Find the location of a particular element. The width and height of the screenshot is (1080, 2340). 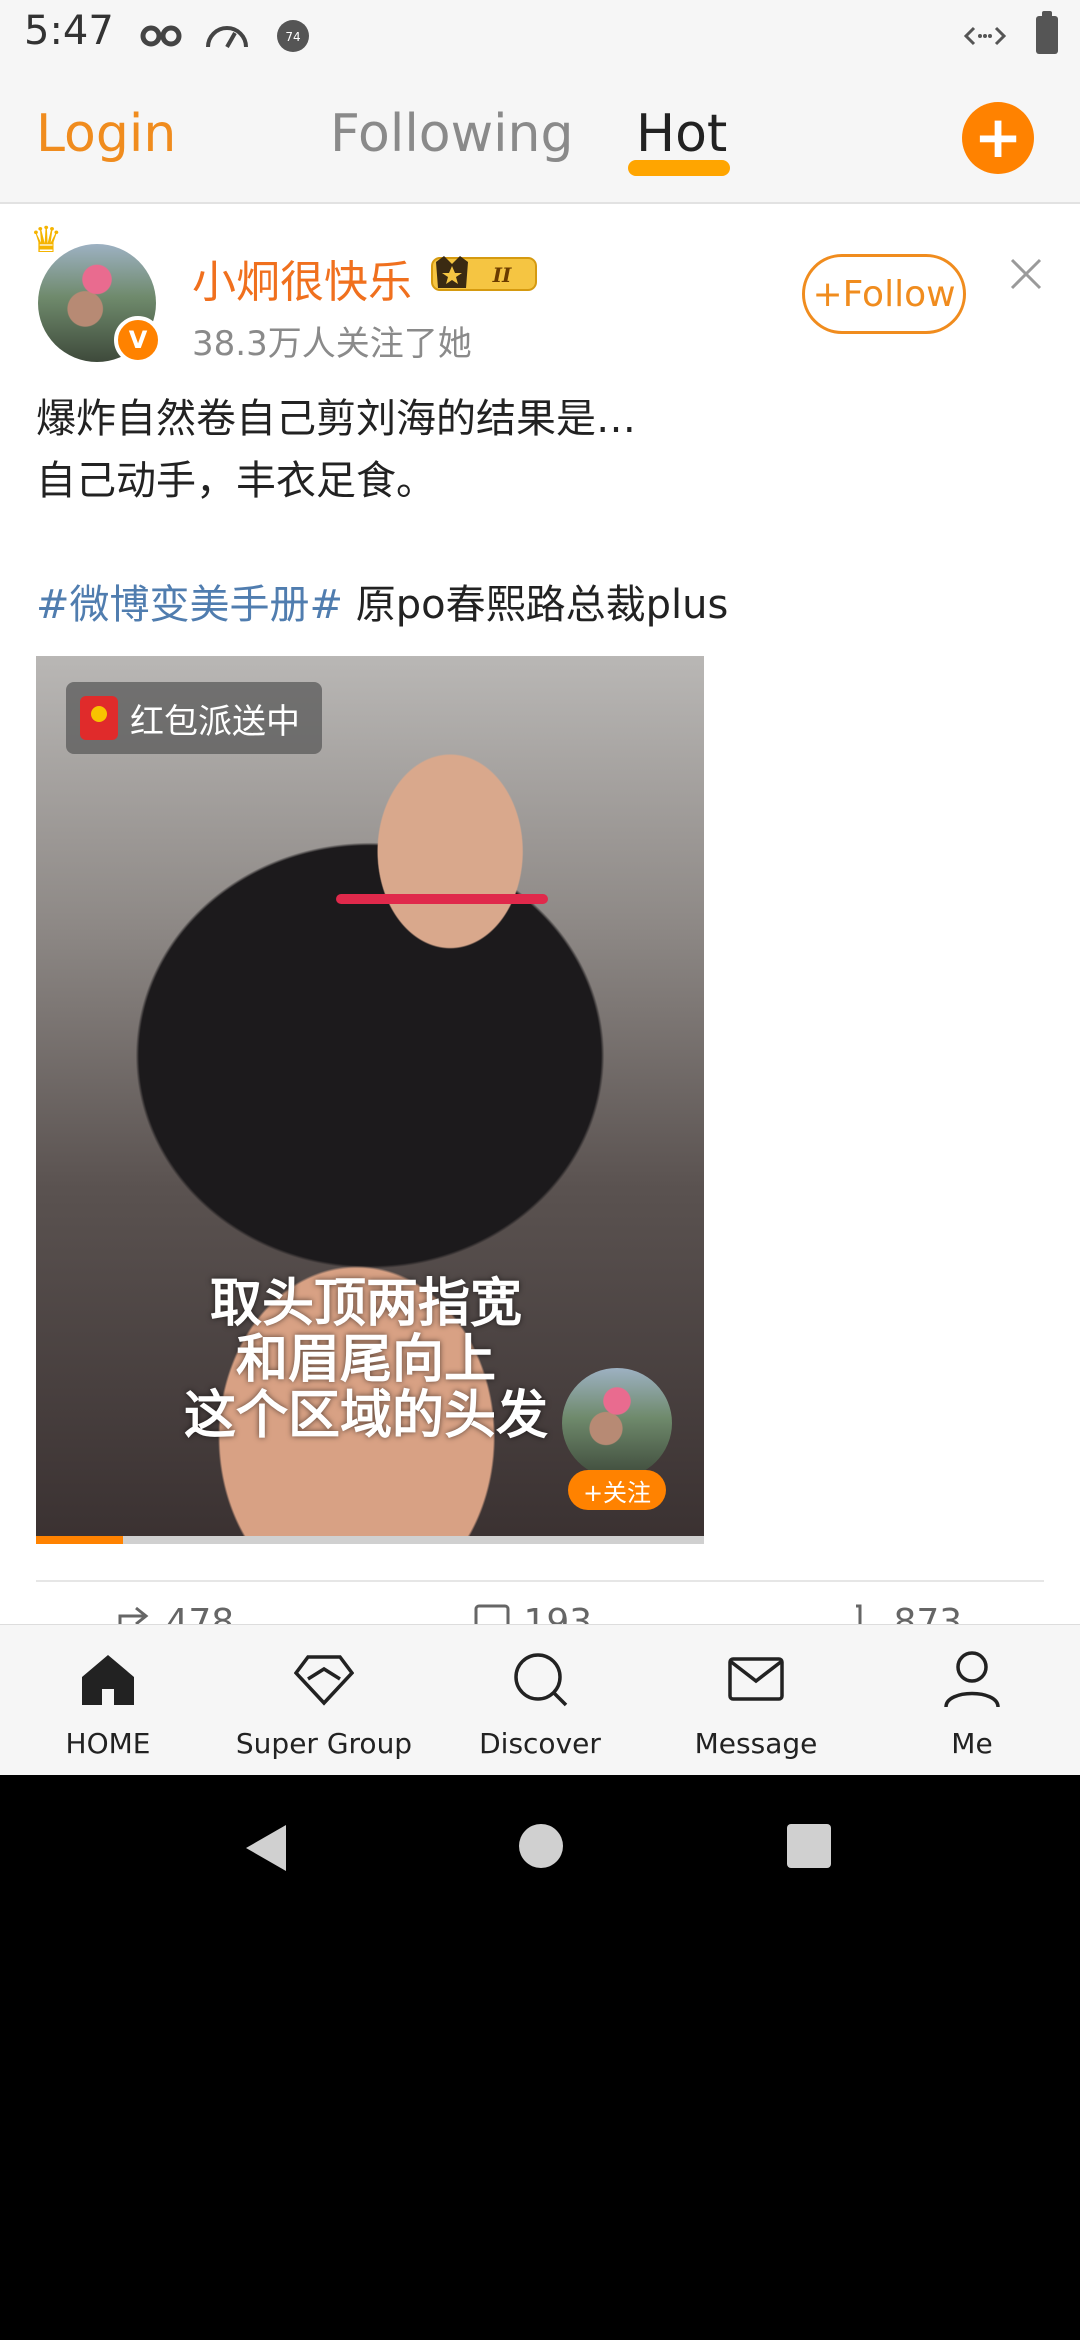

like-count: 873 is located at coordinates (928, 1613).